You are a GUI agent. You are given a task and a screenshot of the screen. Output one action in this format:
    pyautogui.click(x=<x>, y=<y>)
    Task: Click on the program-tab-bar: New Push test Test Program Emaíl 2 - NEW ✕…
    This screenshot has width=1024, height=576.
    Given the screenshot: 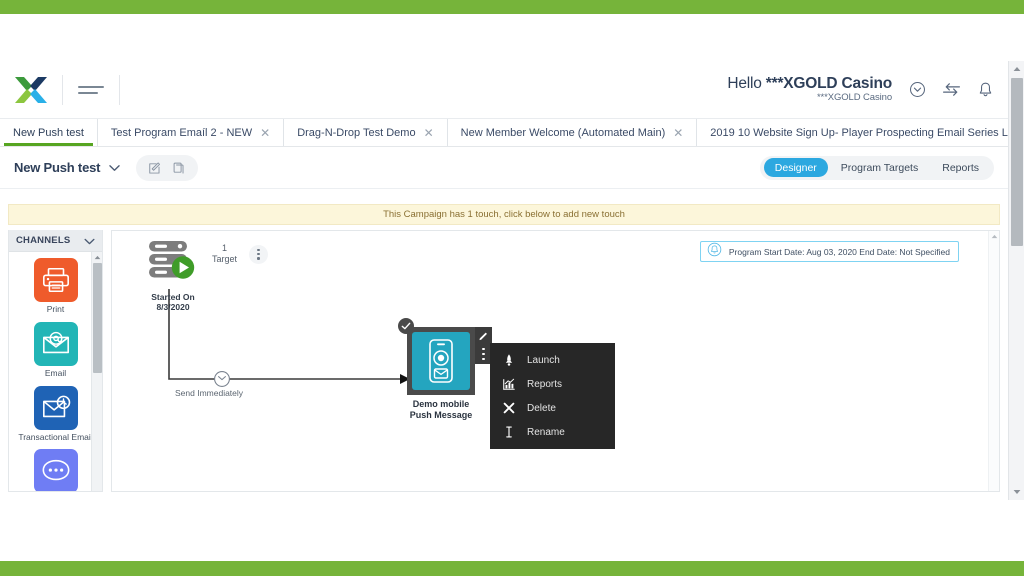 What is the action you would take?
    pyautogui.click(x=512, y=133)
    